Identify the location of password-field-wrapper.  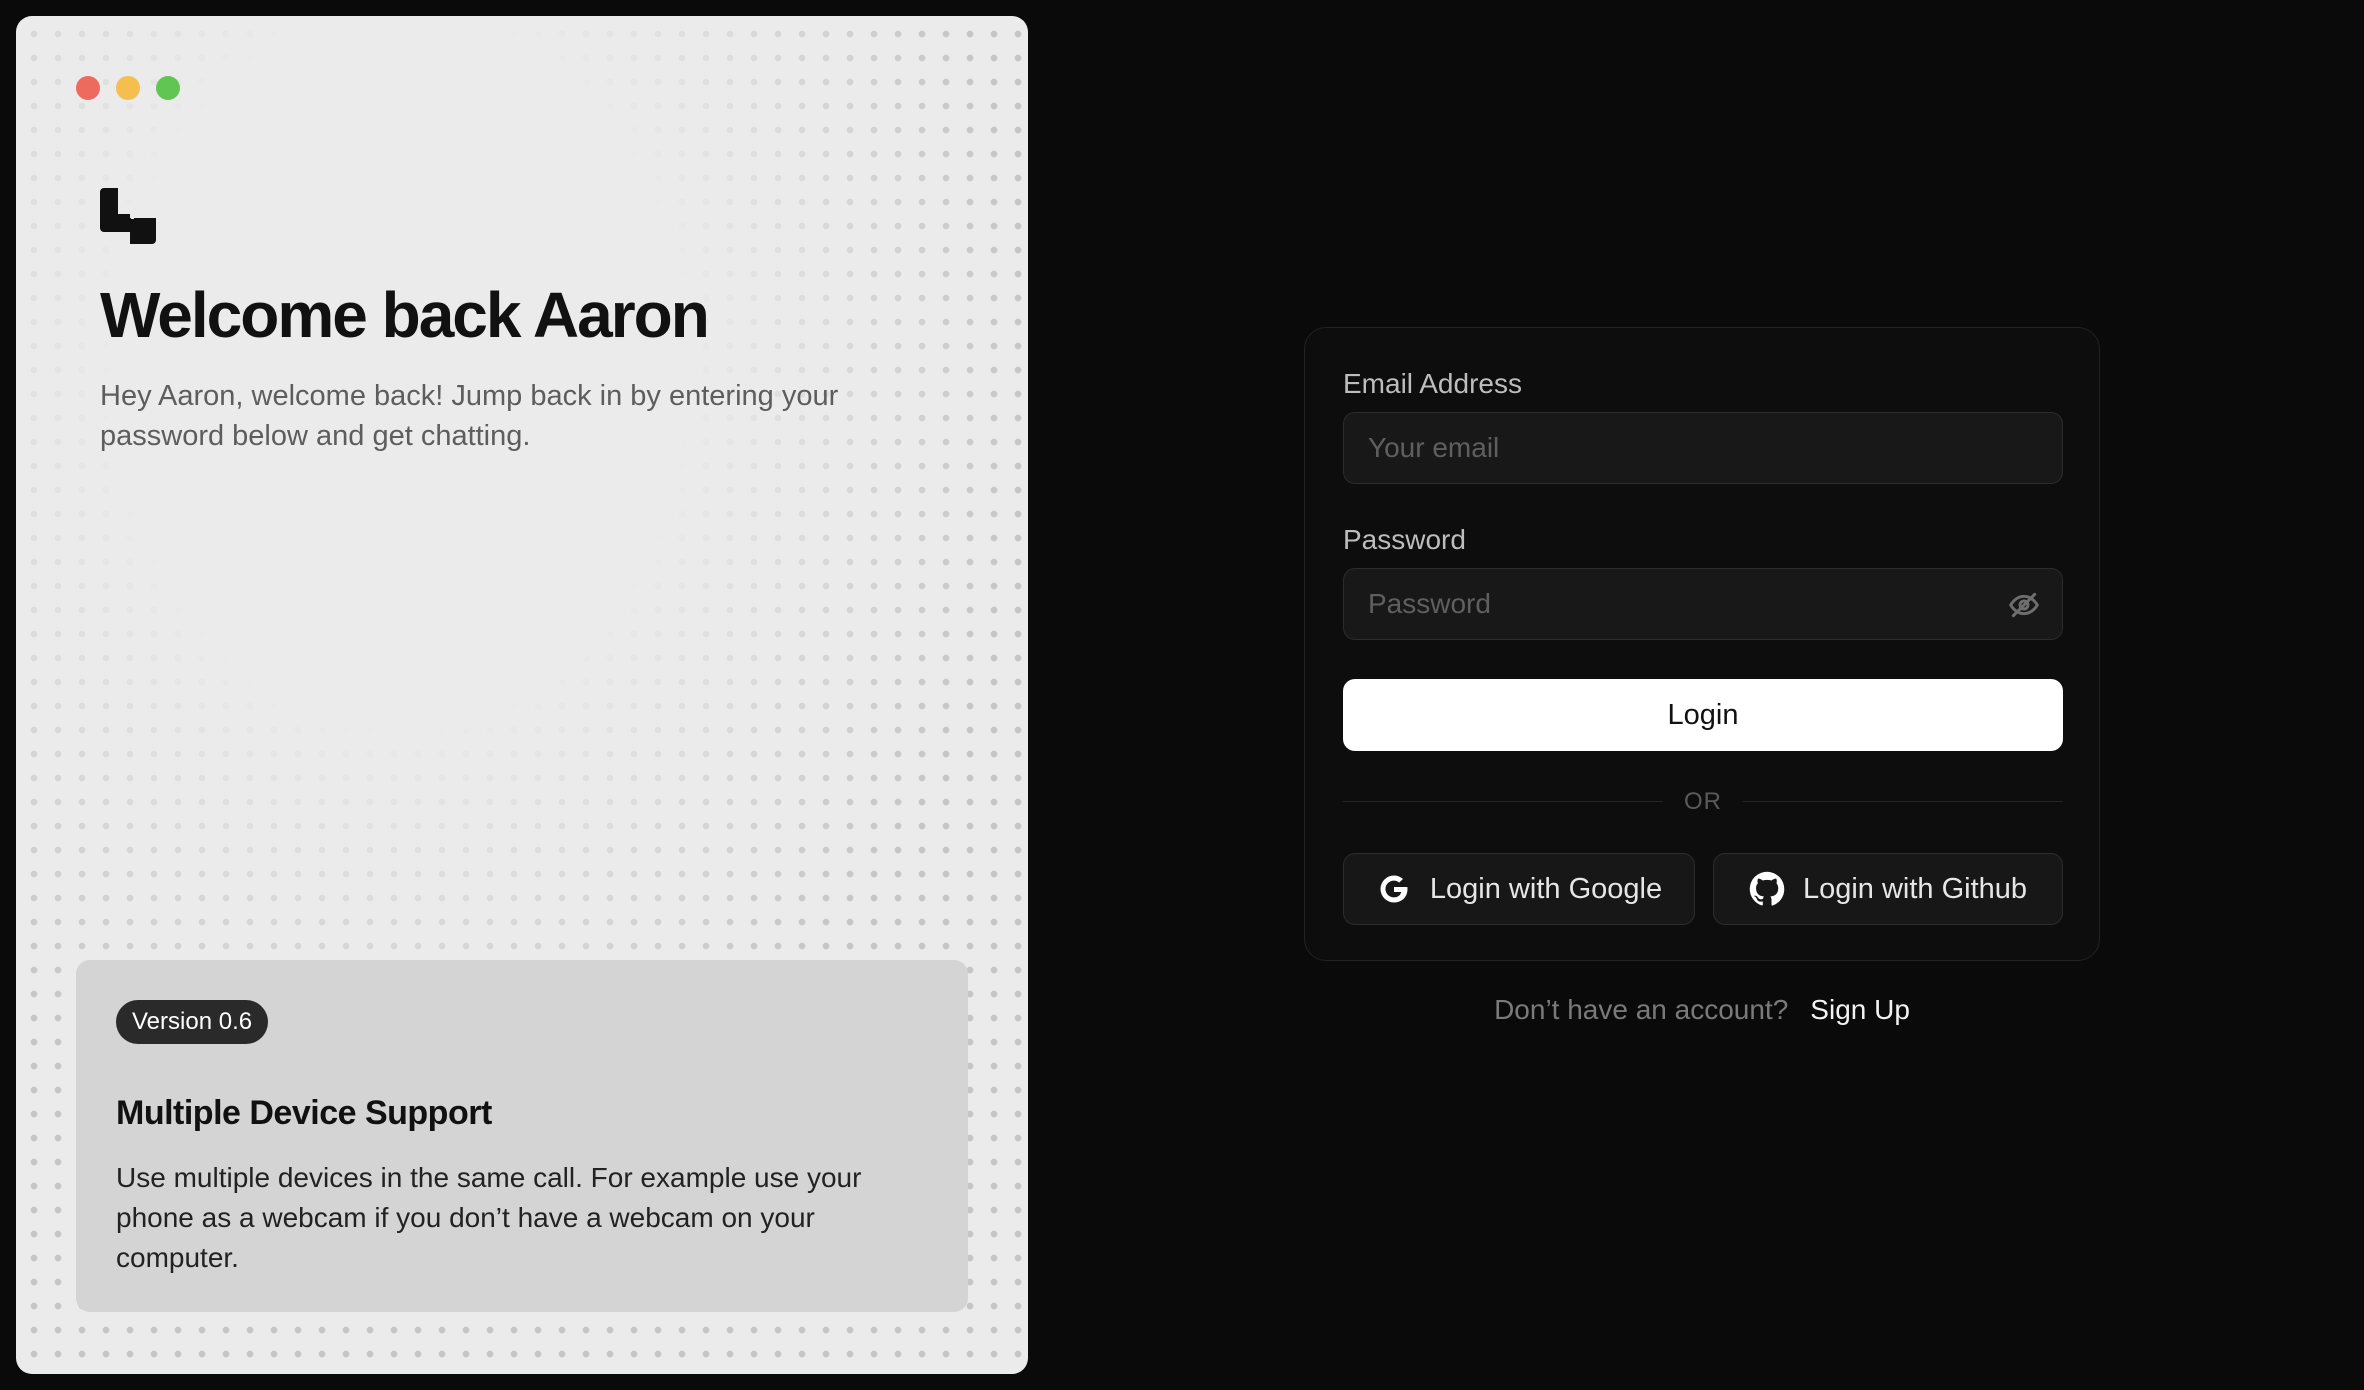
(1703, 604).